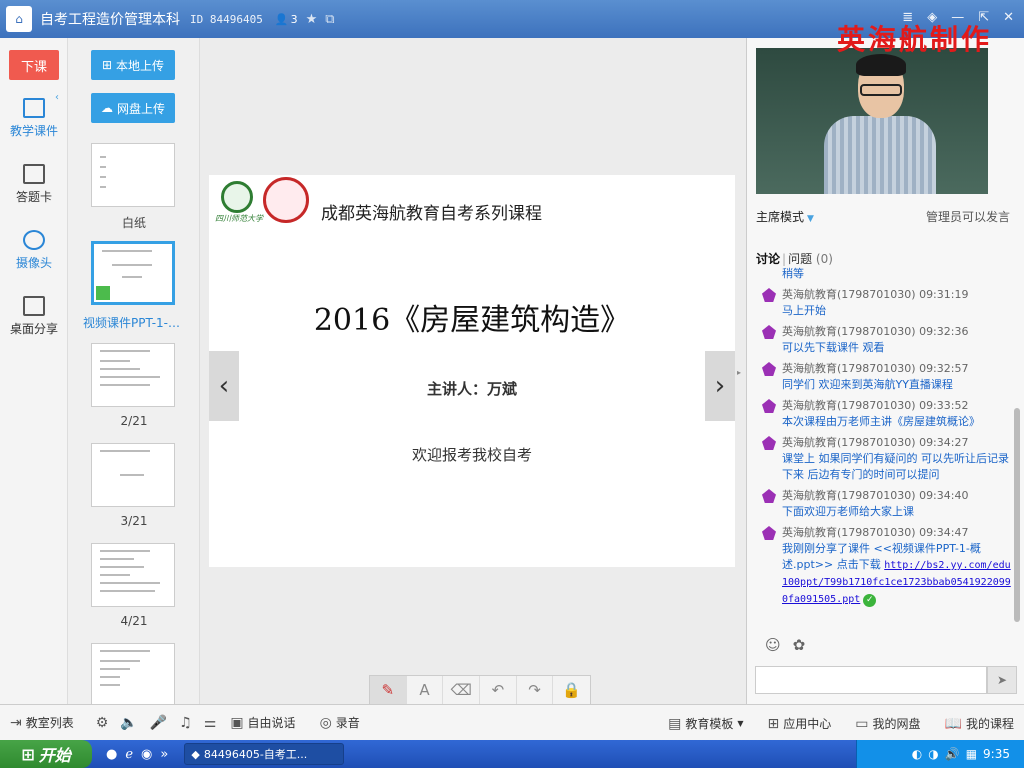 This screenshot has height=768, width=1024. Describe the element at coordinates (1002, 680) in the screenshot. I see `send-button: ➤` at that location.